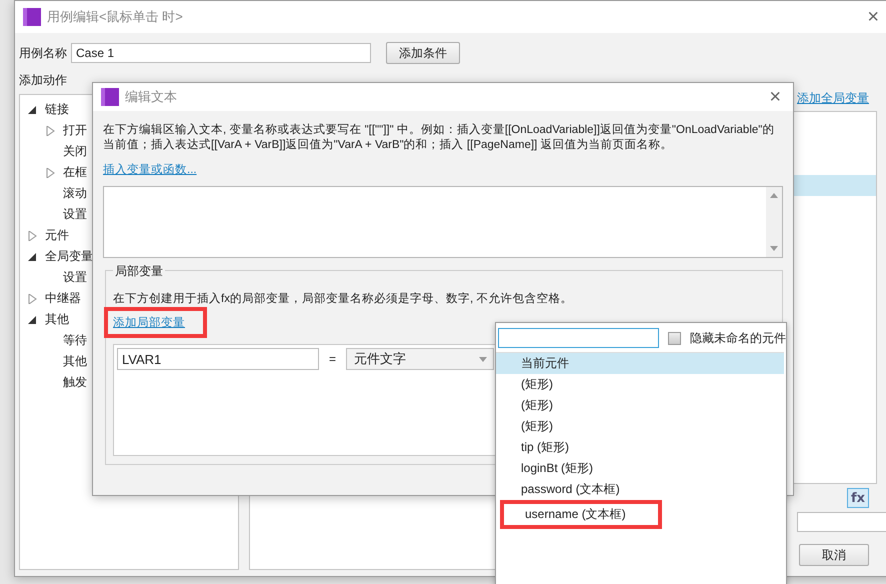 This screenshot has height=584, width=886. What do you see at coordinates (640, 447) in the screenshot?
I see `widget-list-item: tip (矩形)` at bounding box center [640, 447].